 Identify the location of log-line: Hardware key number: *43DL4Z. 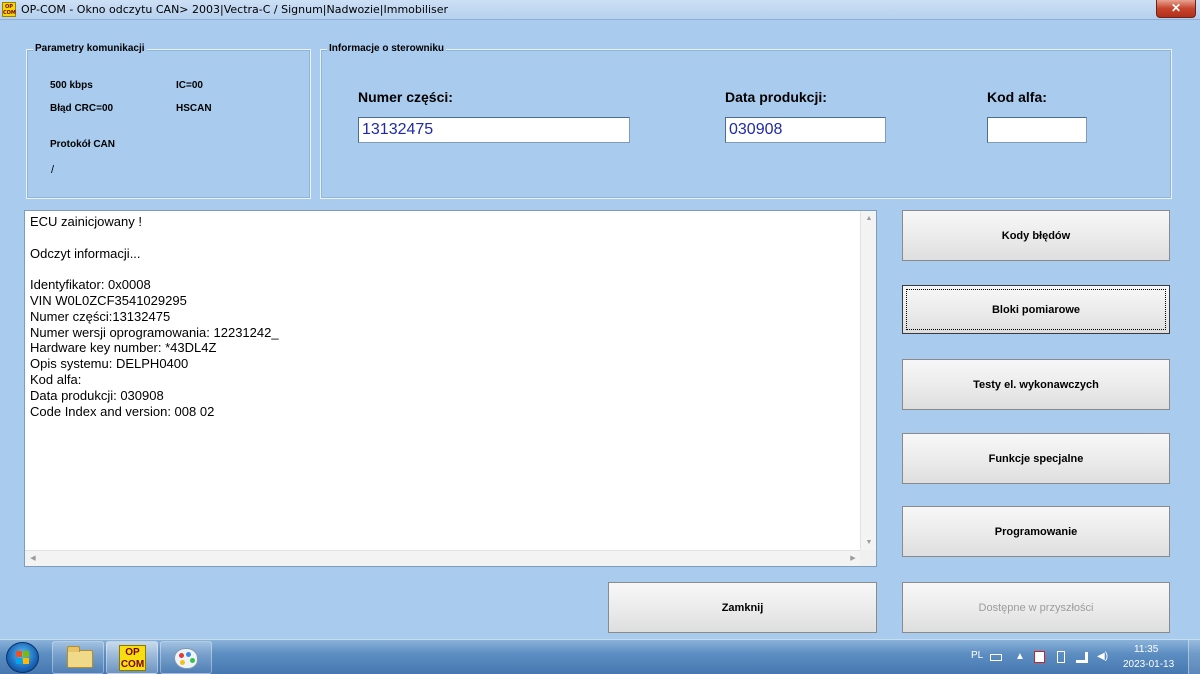
(123, 348).